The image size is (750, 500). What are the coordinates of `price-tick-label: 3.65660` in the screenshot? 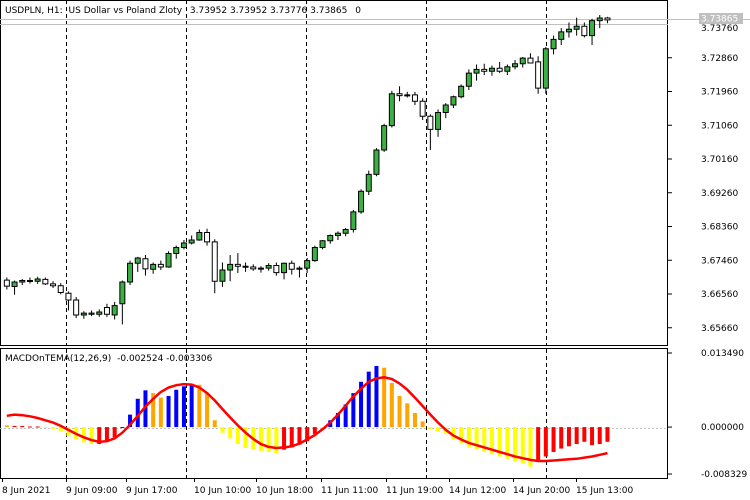 It's located at (719, 329).